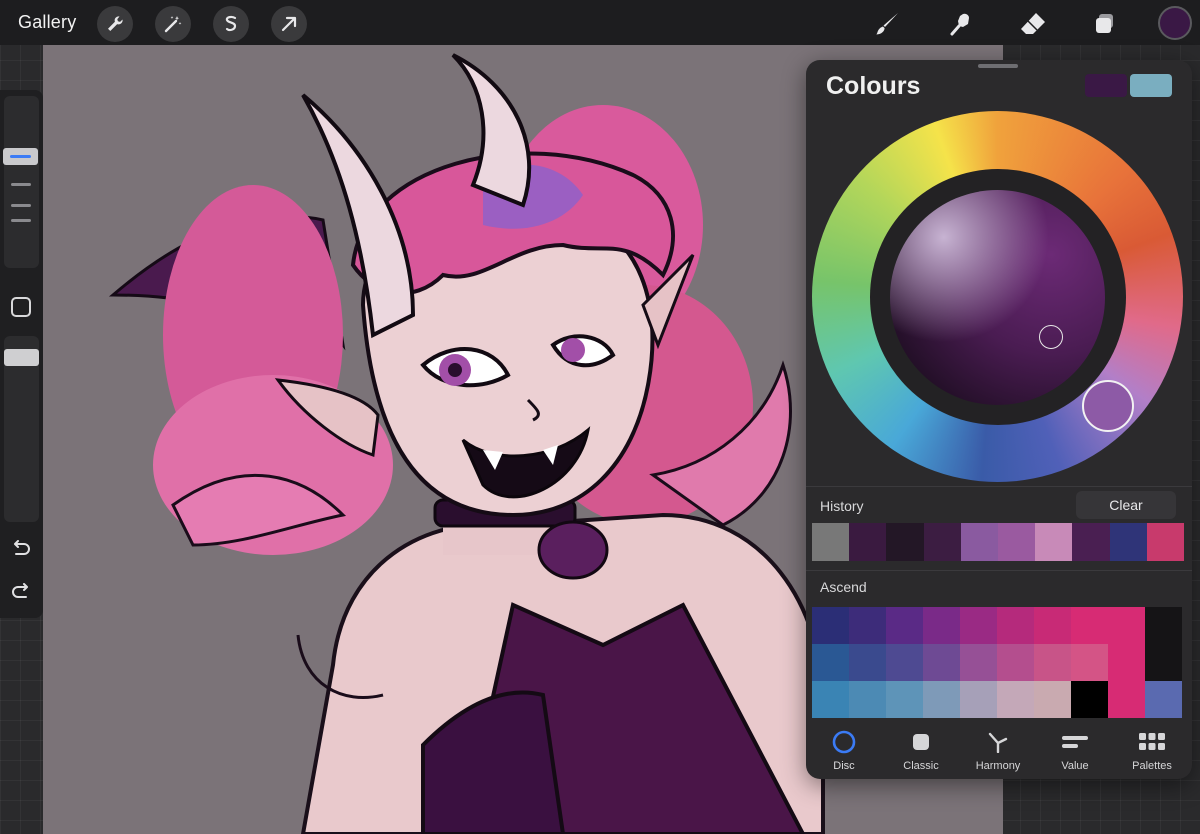  I want to click on current-color-button, so click(1175, 23).